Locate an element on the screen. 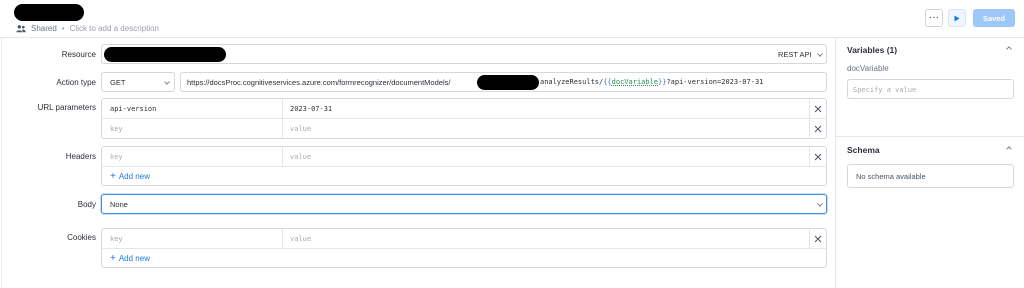 This screenshot has width=1024, height=288. cookies-table: key value + Add new is located at coordinates (464, 248).